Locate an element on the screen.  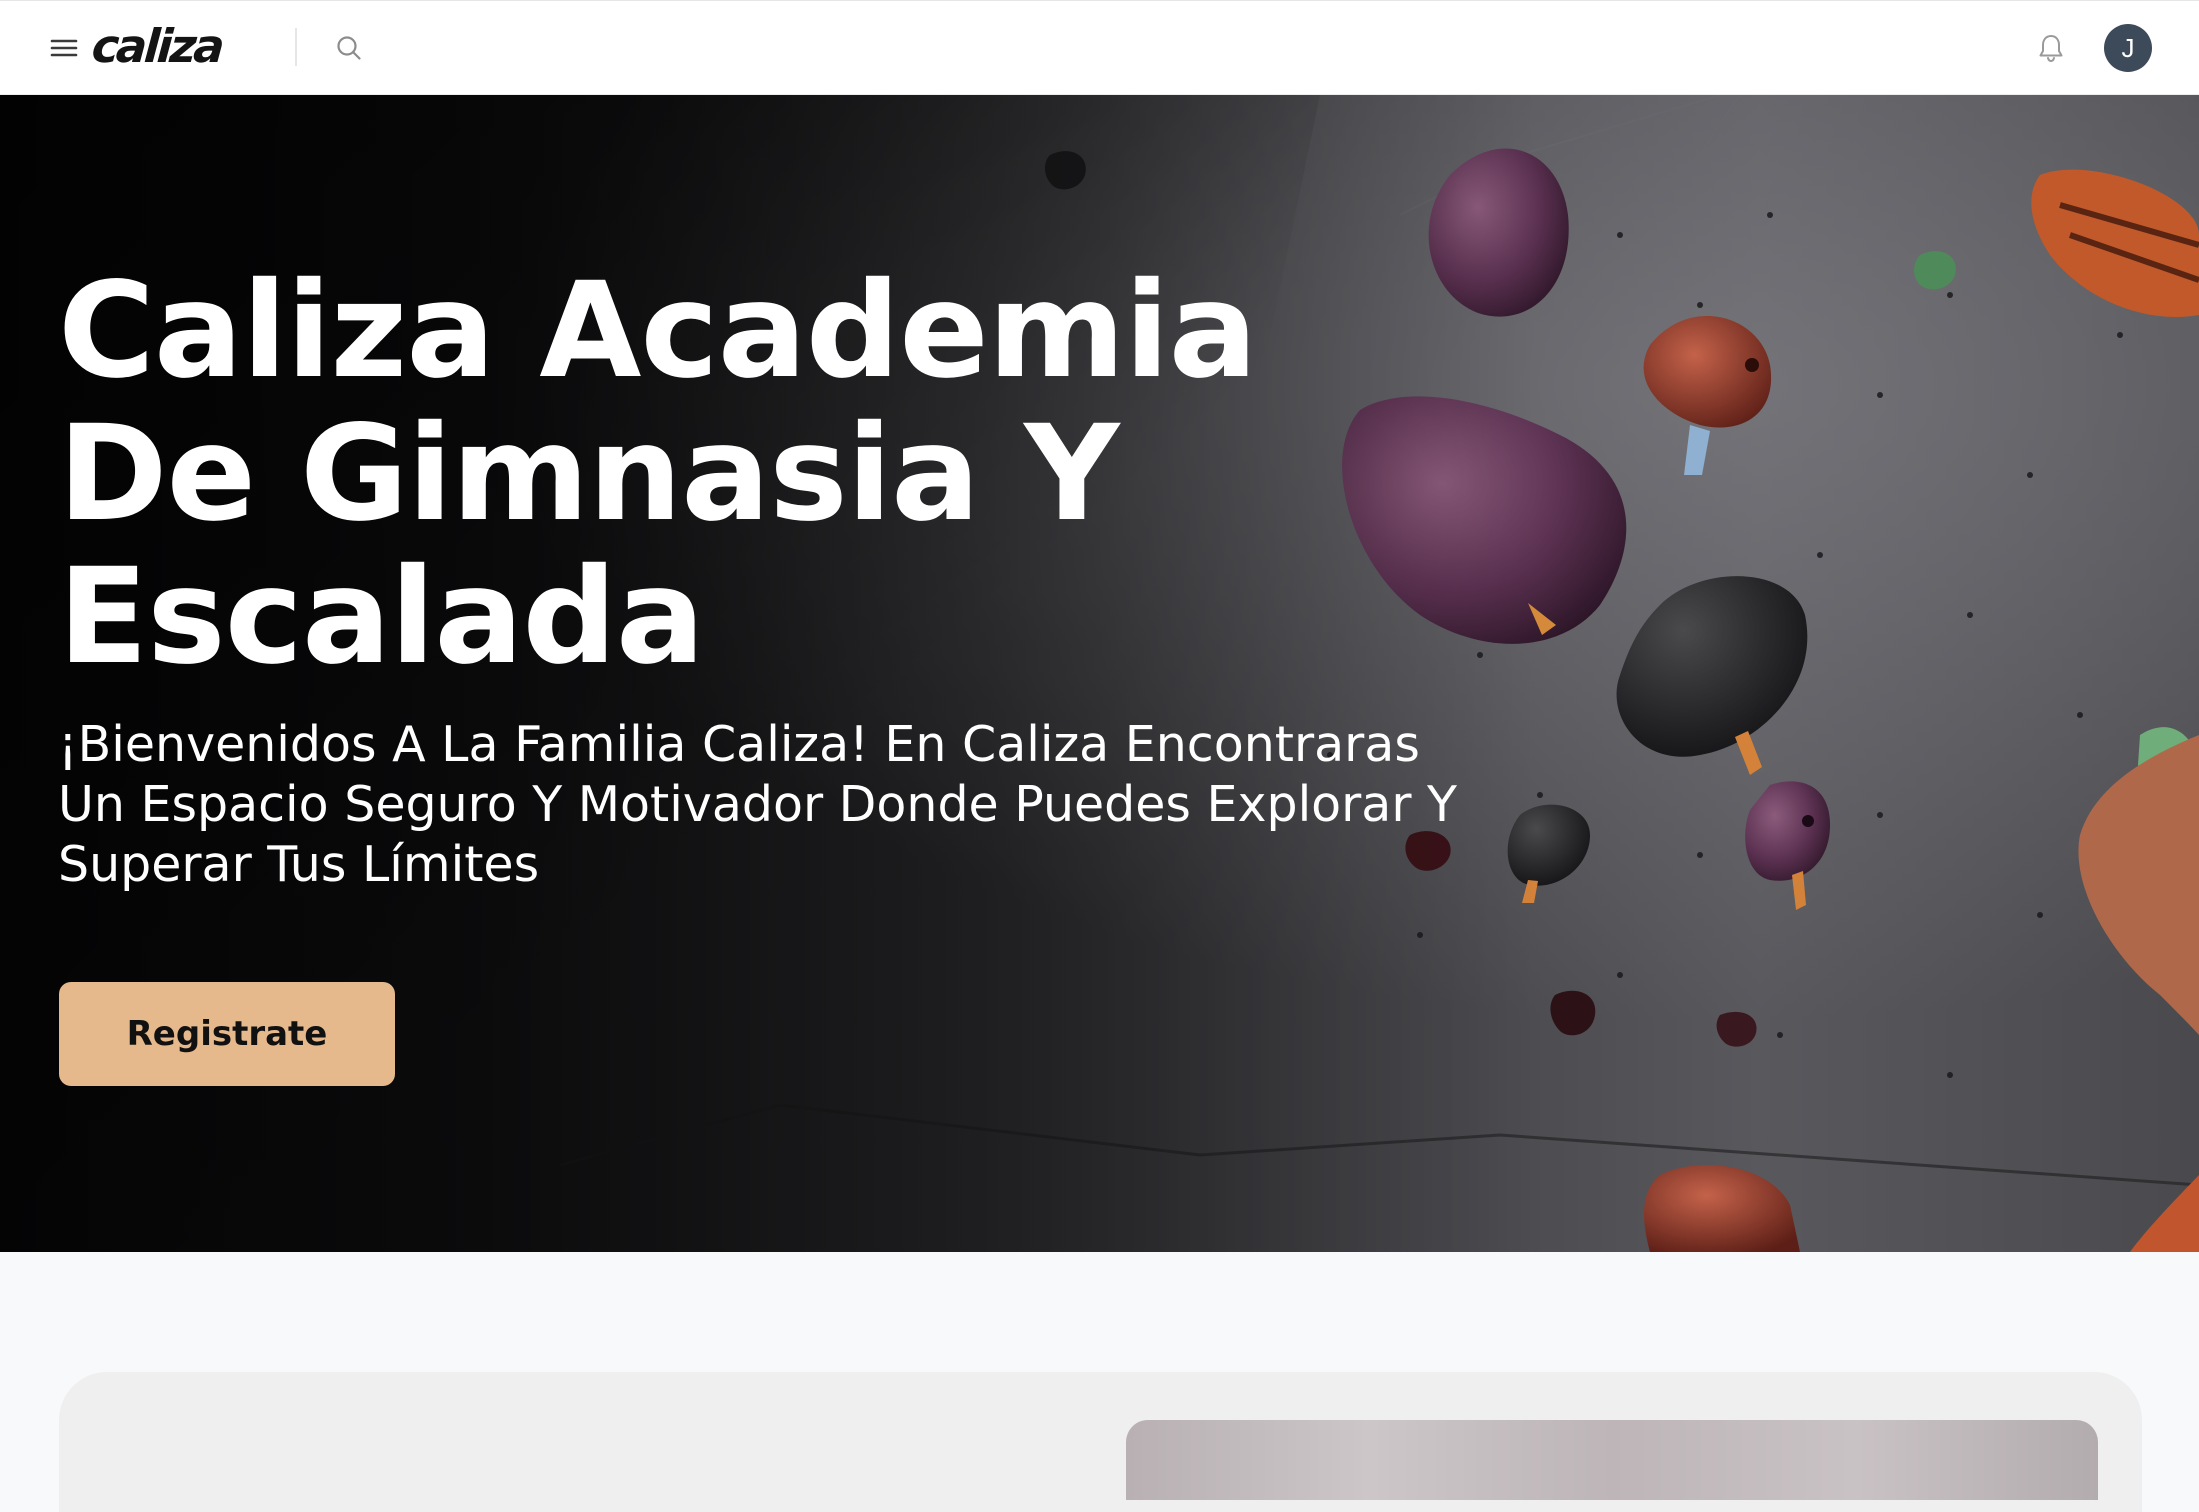
hamburger-menu-icon is located at coordinates (64, 48).